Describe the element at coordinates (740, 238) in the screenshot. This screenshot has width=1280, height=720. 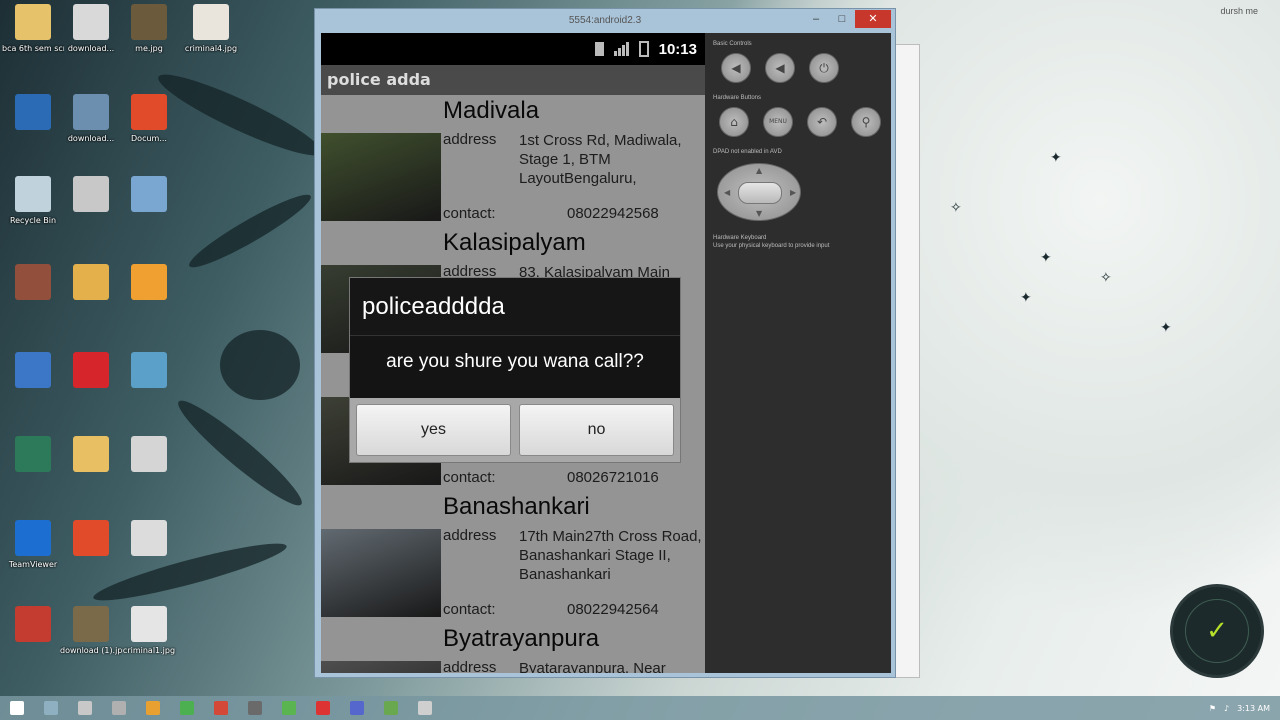
I see `keyboard-label: Hardware Keyboard` at that location.